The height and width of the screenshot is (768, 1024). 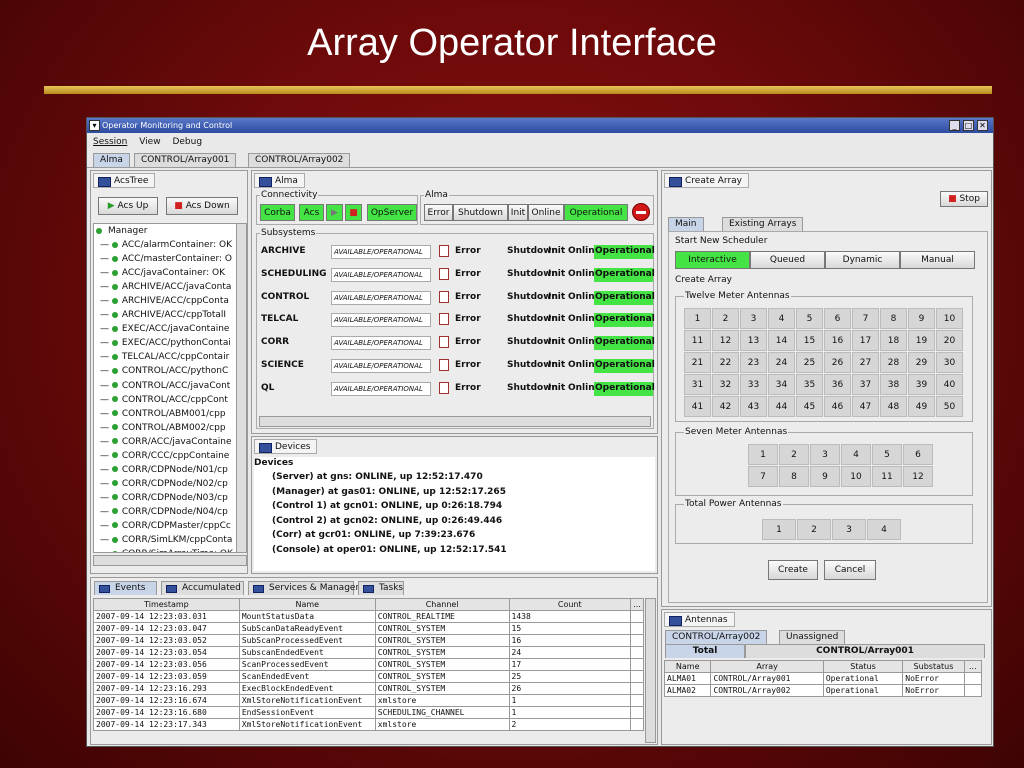 I want to click on scheduler-mode-interactive: Interactive, so click(x=712, y=260).